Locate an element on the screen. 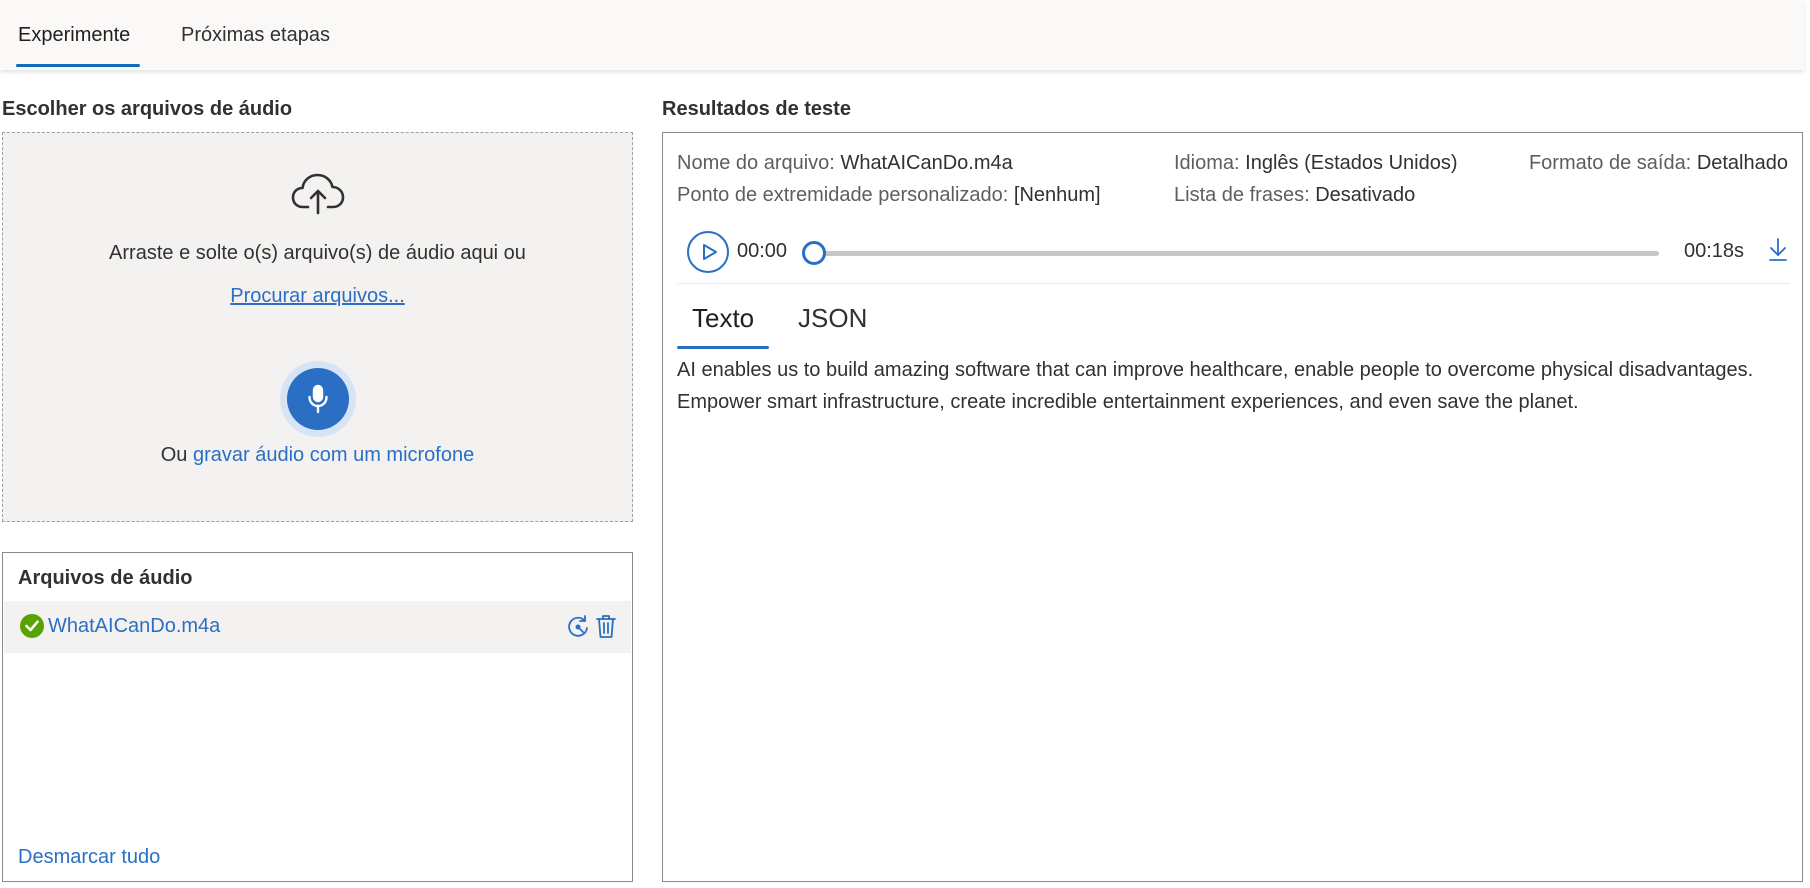 Image resolution: width=1810 pixels, height=888 pixels. play-icon is located at coordinates (710, 252).